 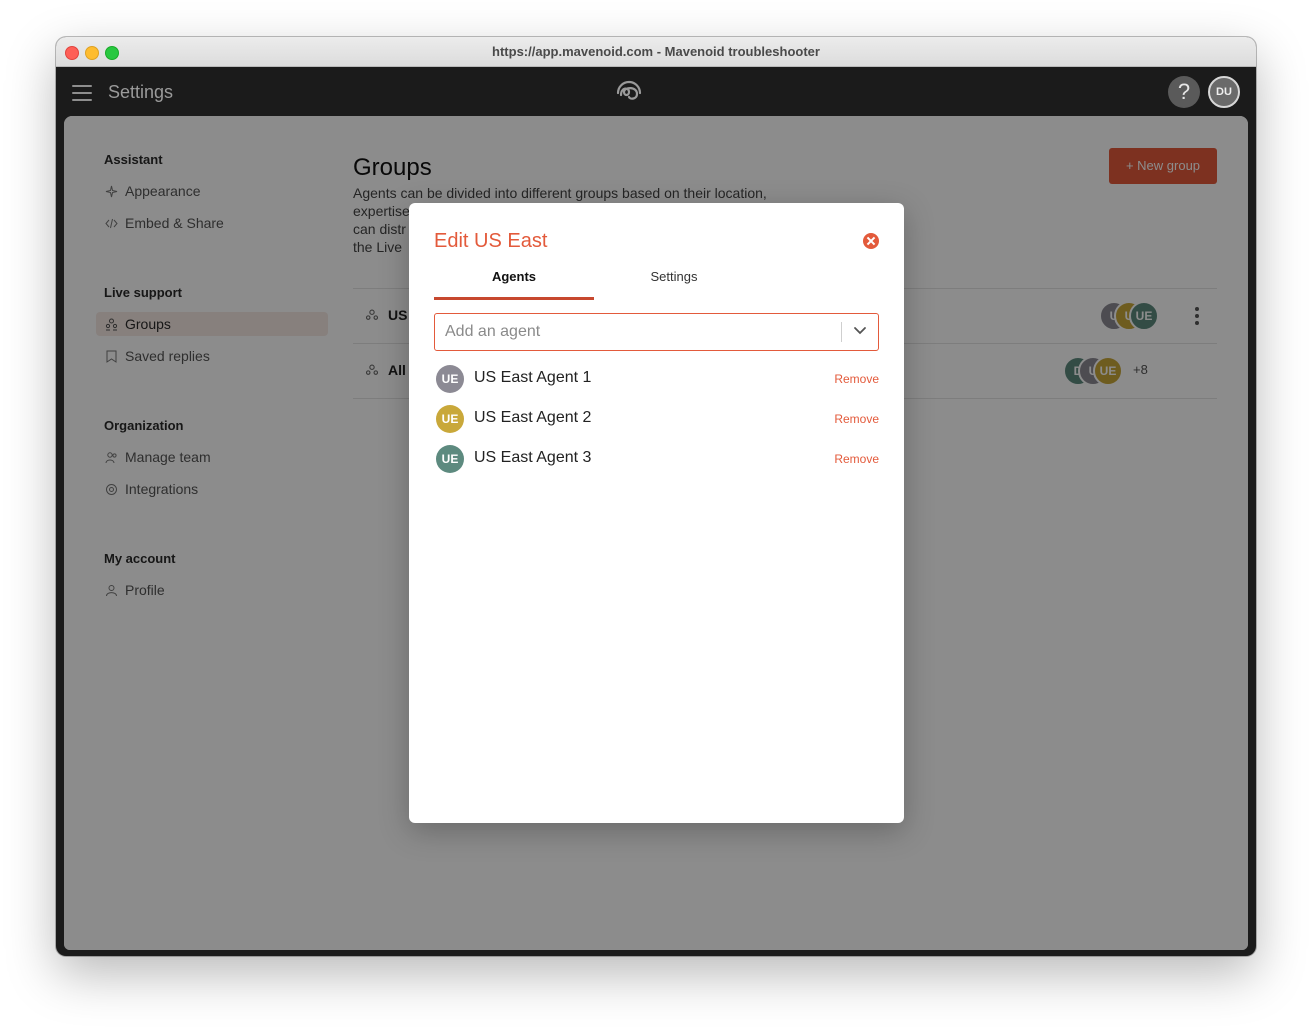 I want to click on agent-name: US East Agent 1, so click(x=533, y=377).